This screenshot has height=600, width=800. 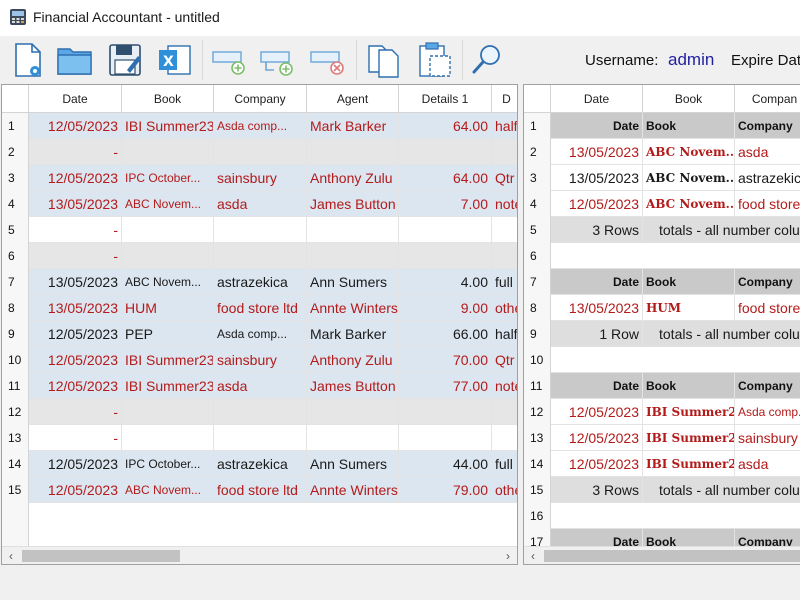 What do you see at coordinates (767, 204) in the screenshot?
I see `cell-company: food store` at bounding box center [767, 204].